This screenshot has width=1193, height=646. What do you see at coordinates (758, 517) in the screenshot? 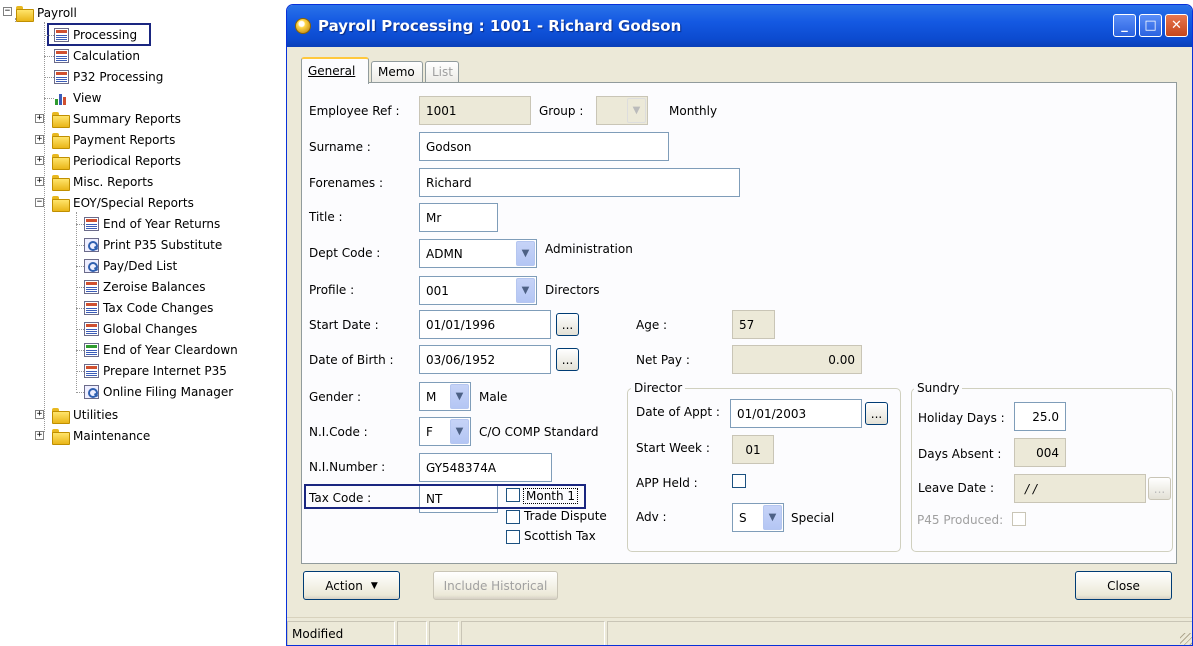
I see `adv-dropdown: S ▼` at bounding box center [758, 517].